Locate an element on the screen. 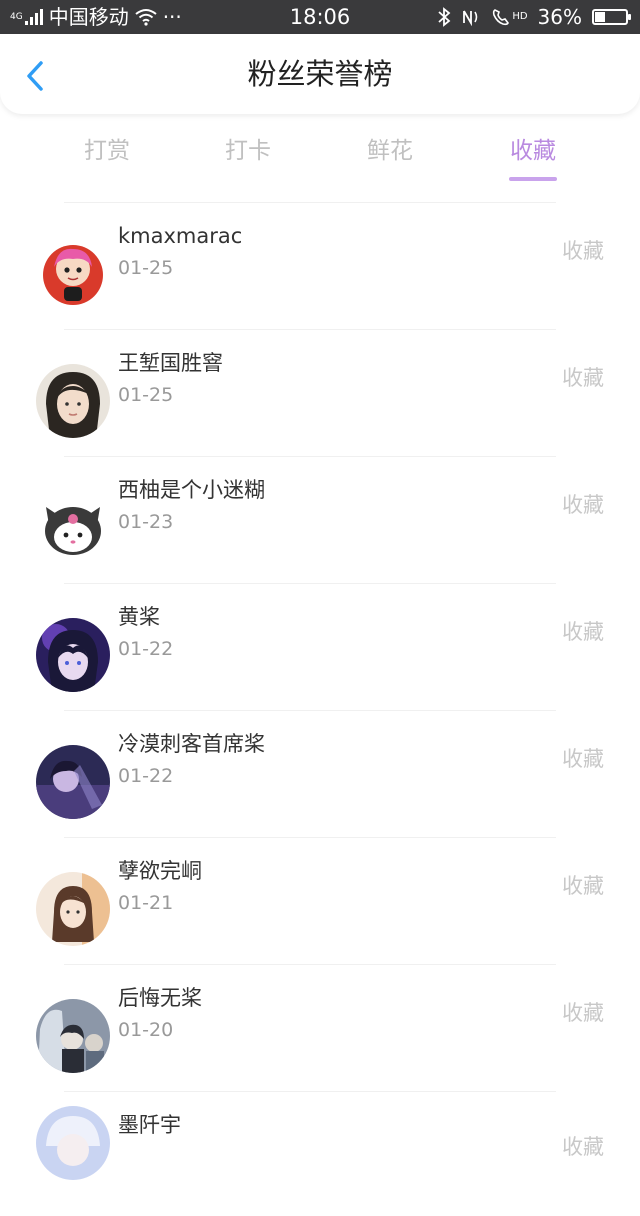 The height and width of the screenshot is (1216, 640). list-item: 黄桨 01-22 收藏 is located at coordinates (320, 644).